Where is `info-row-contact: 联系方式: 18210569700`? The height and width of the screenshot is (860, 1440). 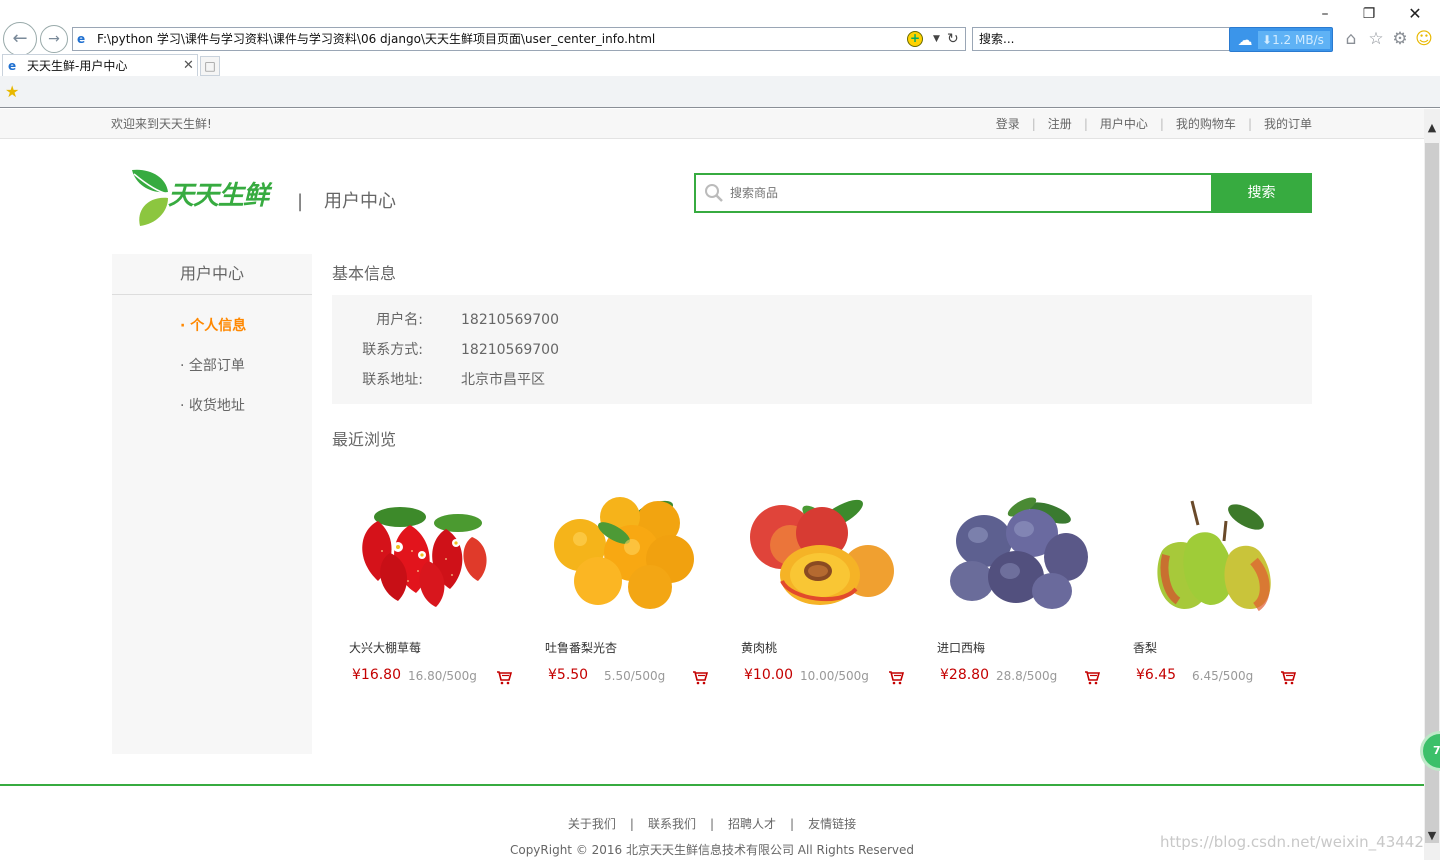
info-row-contact: 联系方式: 18210569700 is located at coordinates (822, 350).